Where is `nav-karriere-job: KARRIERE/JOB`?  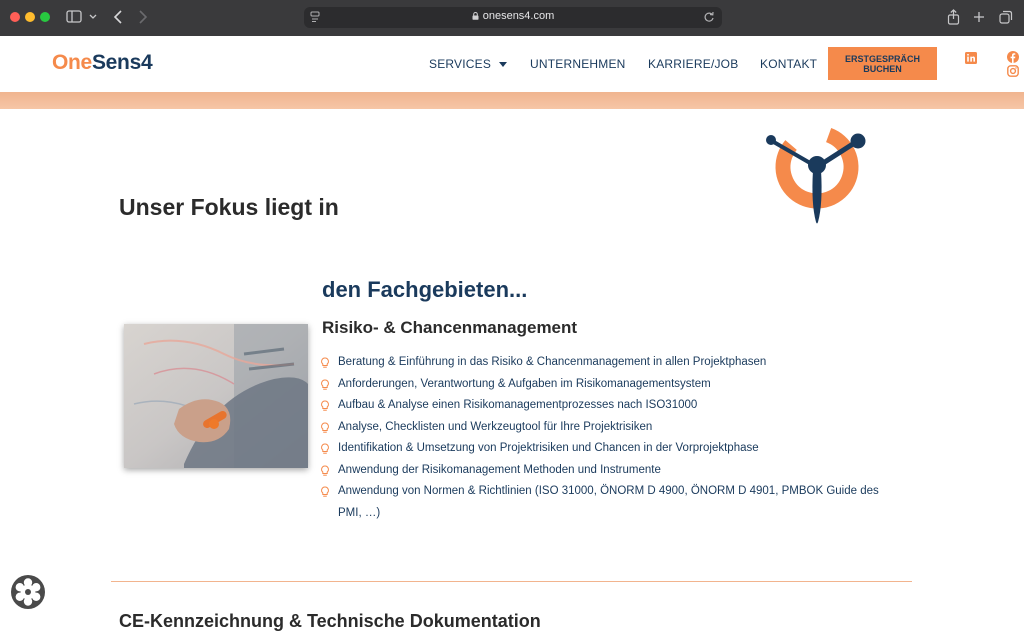 nav-karriere-job: KARRIERE/JOB is located at coordinates (693, 64).